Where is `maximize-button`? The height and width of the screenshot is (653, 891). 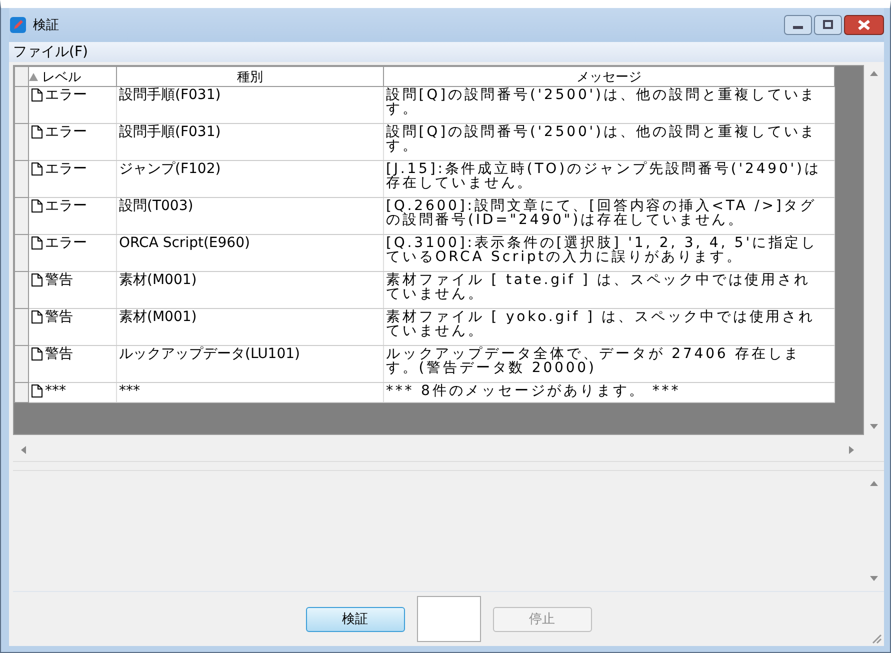 maximize-button is located at coordinates (828, 25).